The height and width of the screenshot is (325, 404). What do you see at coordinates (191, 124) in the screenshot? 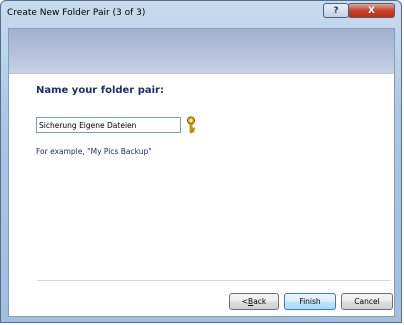
I see `key-icon` at bounding box center [191, 124].